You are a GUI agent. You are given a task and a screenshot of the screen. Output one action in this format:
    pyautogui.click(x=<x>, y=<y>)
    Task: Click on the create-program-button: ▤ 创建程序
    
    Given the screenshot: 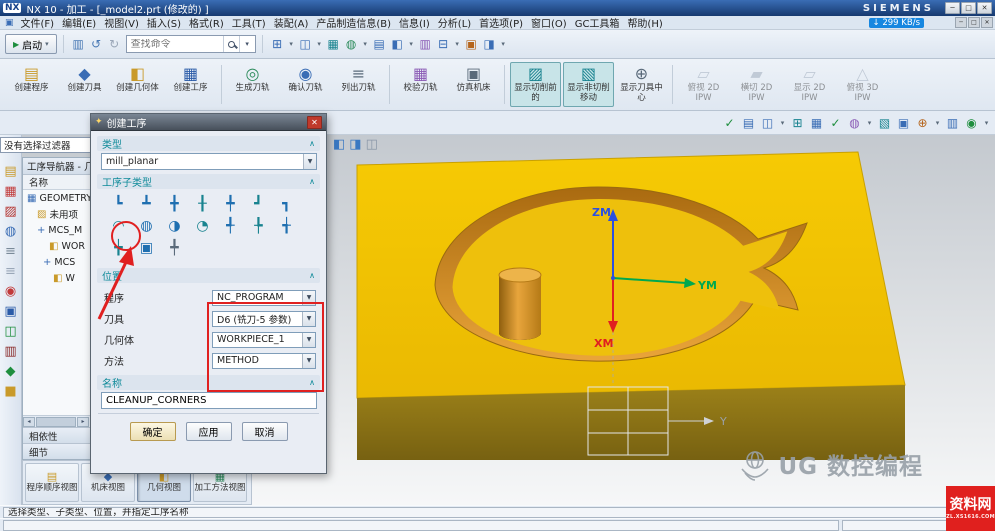 What is the action you would take?
    pyautogui.click(x=31, y=79)
    